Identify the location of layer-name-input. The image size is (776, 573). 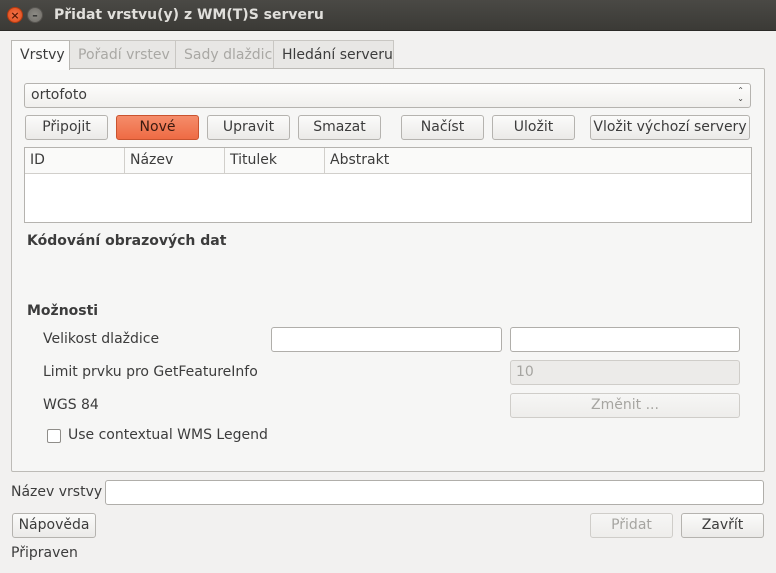
(434, 492).